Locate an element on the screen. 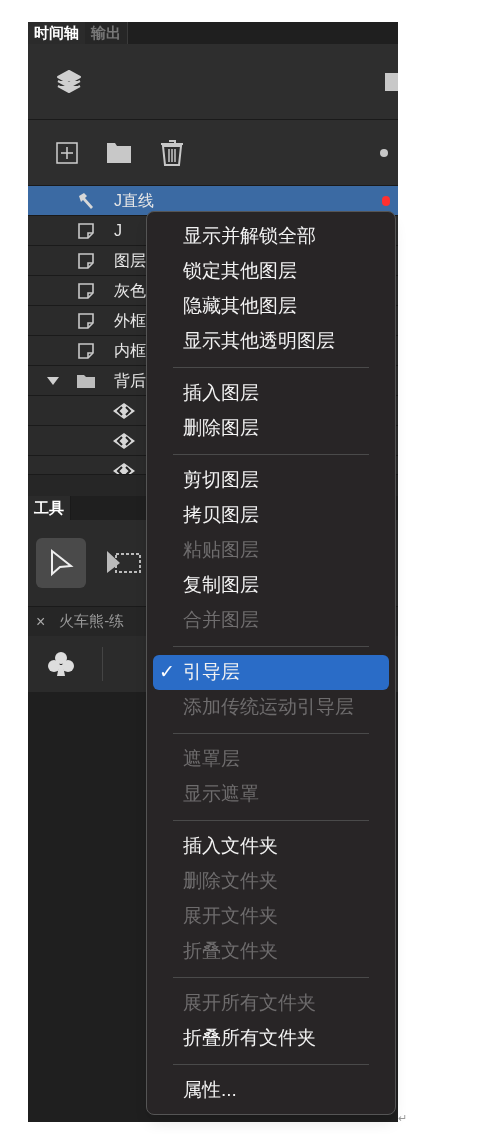 The width and height of the screenshot is (488, 1134). check-icon: ✓ is located at coordinates (167, 672).